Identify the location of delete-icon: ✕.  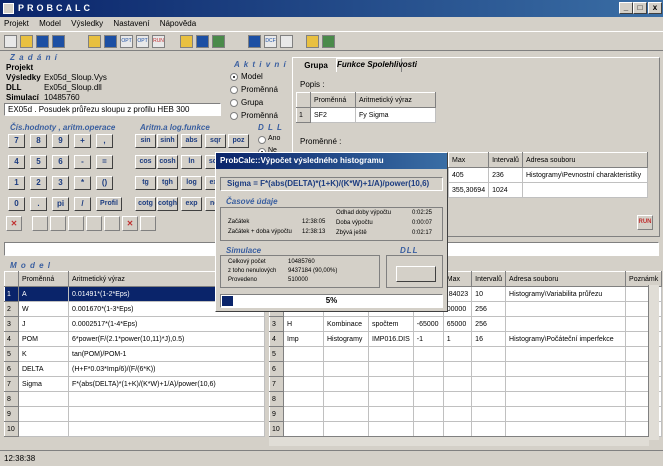
(14, 223).